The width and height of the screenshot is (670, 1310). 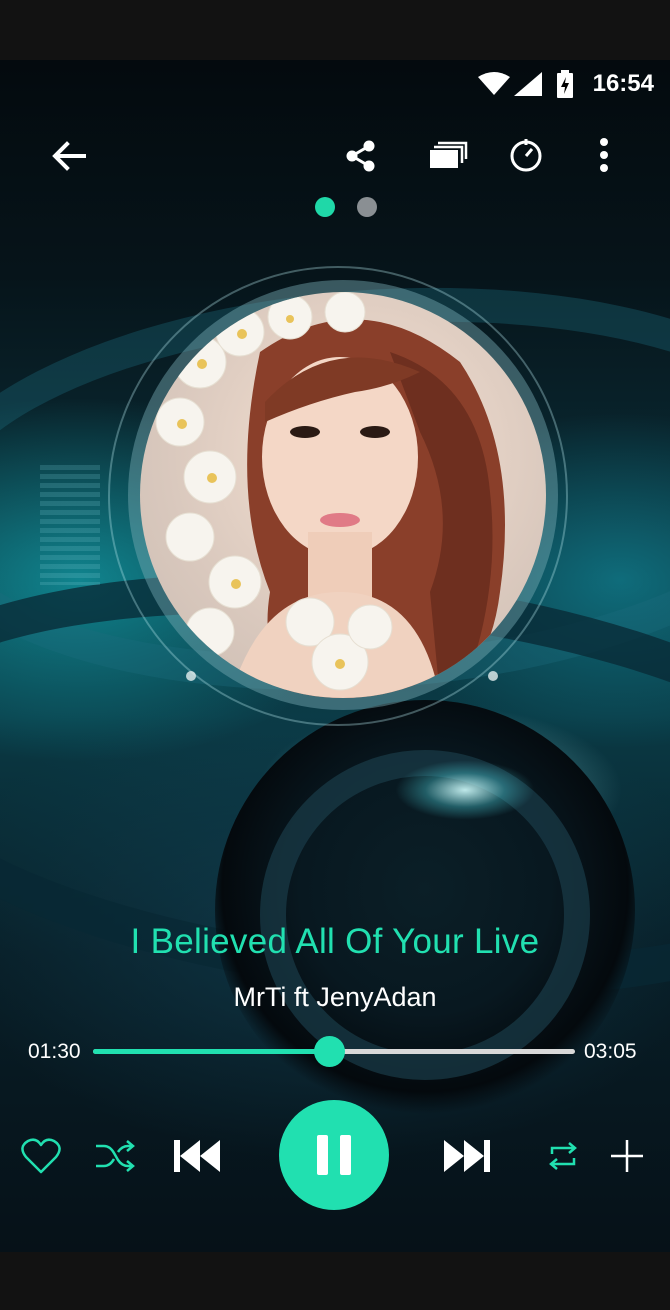 I want to click on shuffle-button, so click(x=115, y=1156).